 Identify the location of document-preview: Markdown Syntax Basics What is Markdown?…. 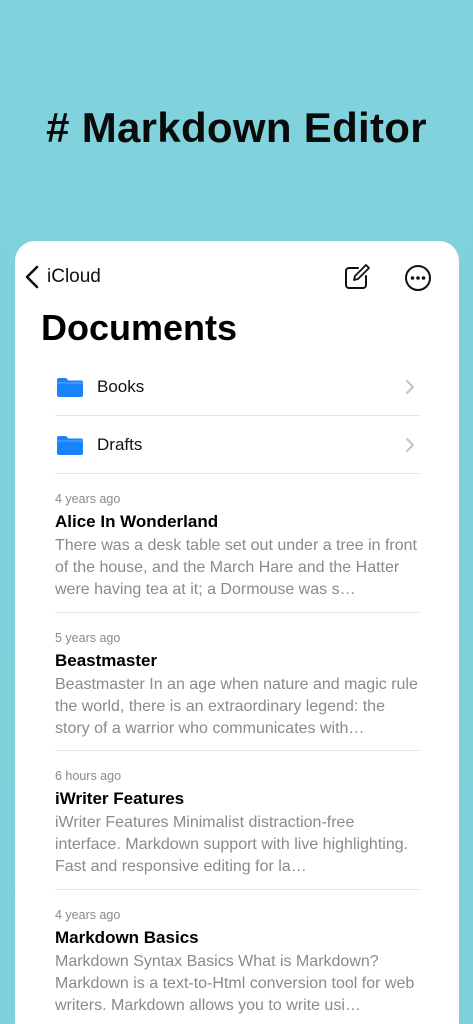
(235, 983).